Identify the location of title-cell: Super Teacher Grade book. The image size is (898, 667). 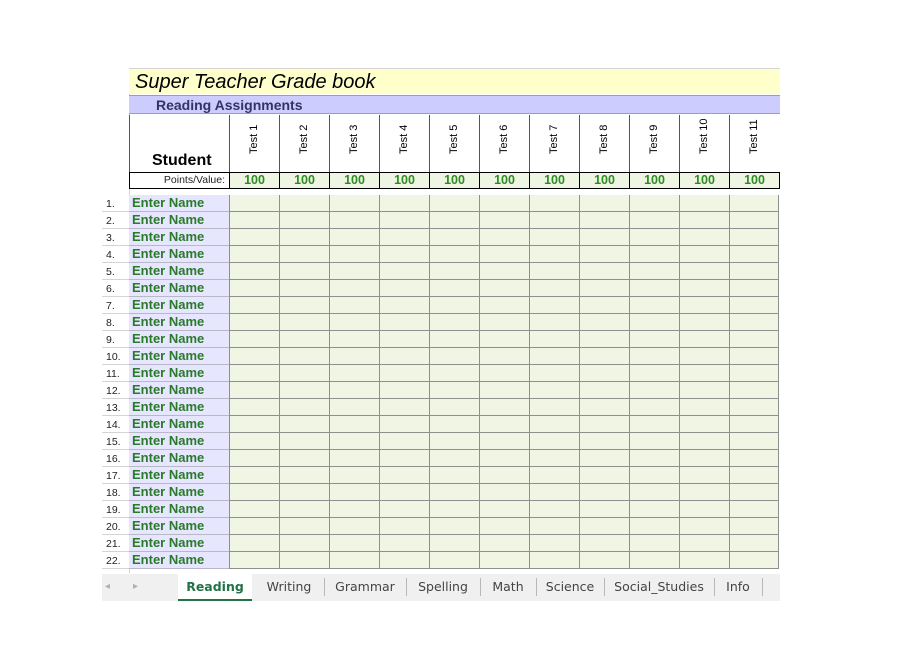
(454, 81).